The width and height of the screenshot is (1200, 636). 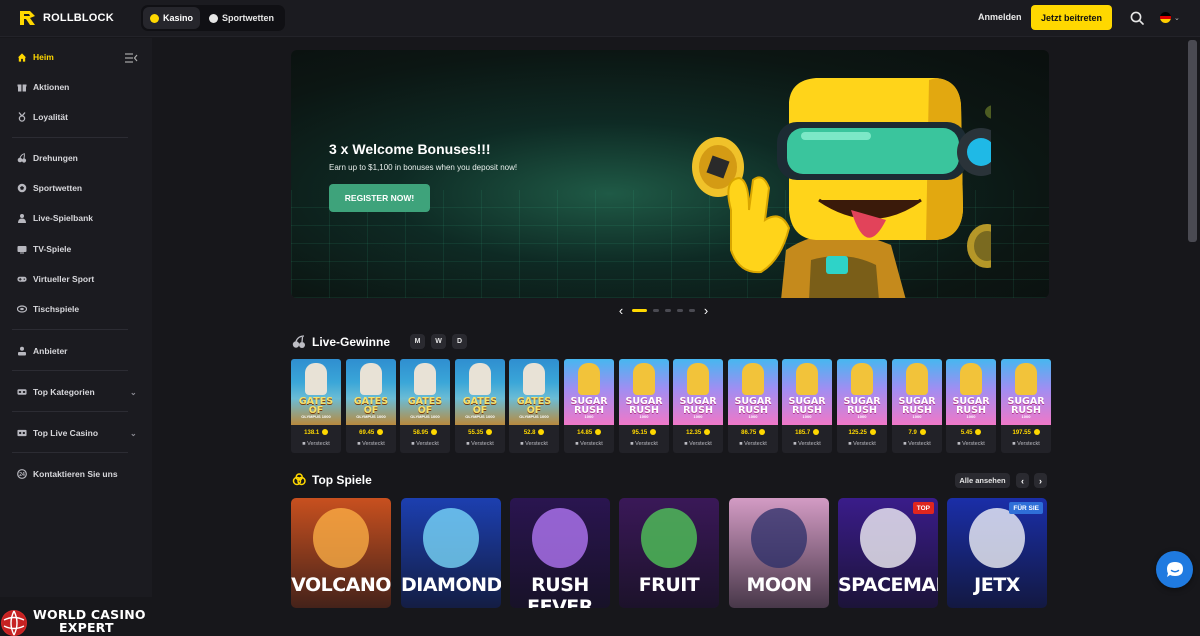 What do you see at coordinates (997, 553) in the screenshot?
I see `game-card: JETX FÜR SIE` at bounding box center [997, 553].